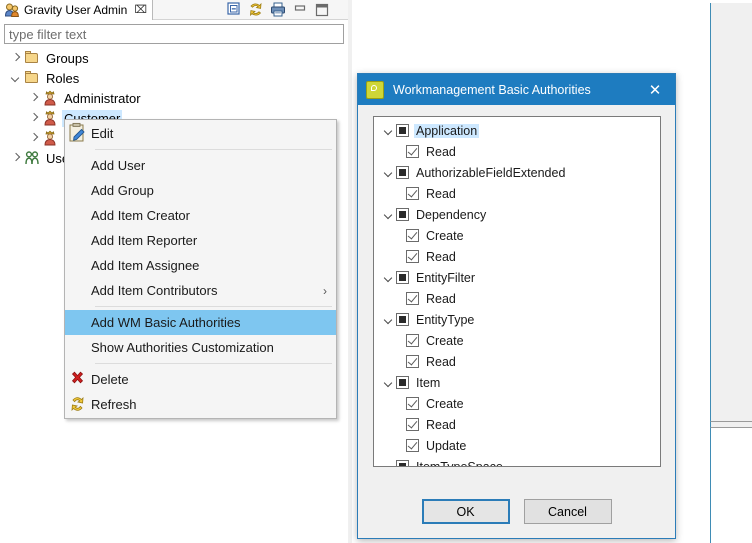 The height and width of the screenshot is (543, 752). What do you see at coordinates (200, 215) in the screenshot?
I see `menu-item-add-item-creator: Add Item Creator` at bounding box center [200, 215].